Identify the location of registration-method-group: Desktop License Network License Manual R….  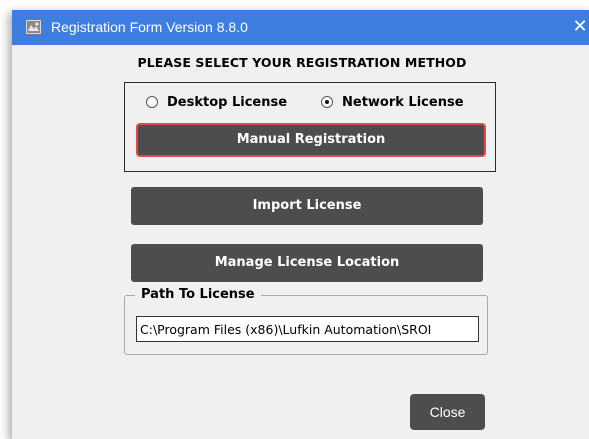
(310, 127).